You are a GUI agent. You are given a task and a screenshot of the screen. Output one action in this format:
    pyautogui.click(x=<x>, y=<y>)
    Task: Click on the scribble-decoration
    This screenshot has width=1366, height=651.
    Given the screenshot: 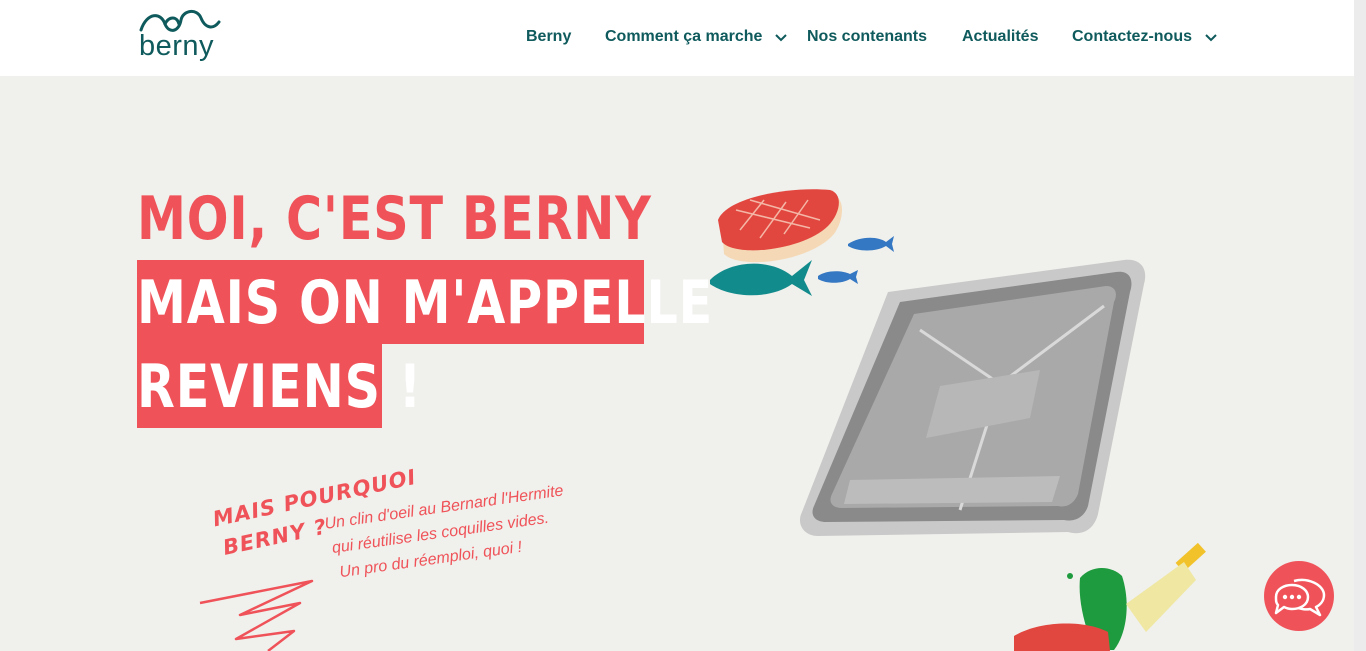 What is the action you would take?
    pyautogui.click(x=256, y=615)
    